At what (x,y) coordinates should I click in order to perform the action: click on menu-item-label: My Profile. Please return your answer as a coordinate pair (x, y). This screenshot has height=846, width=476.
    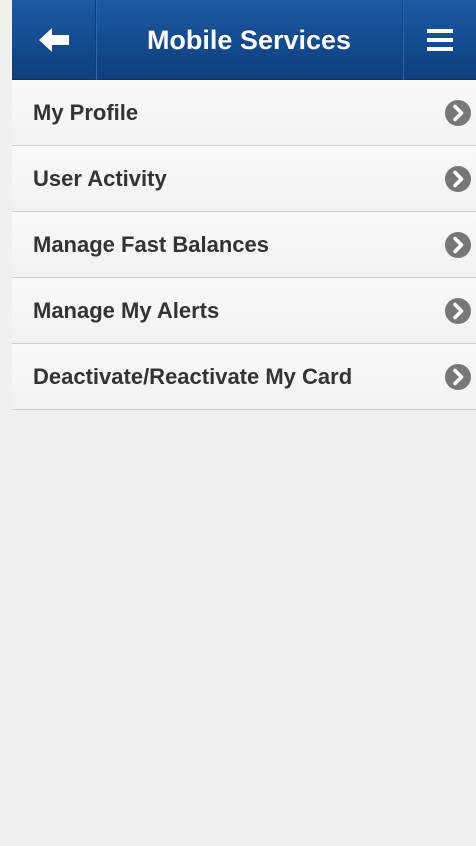
    Looking at the image, I should click on (86, 112).